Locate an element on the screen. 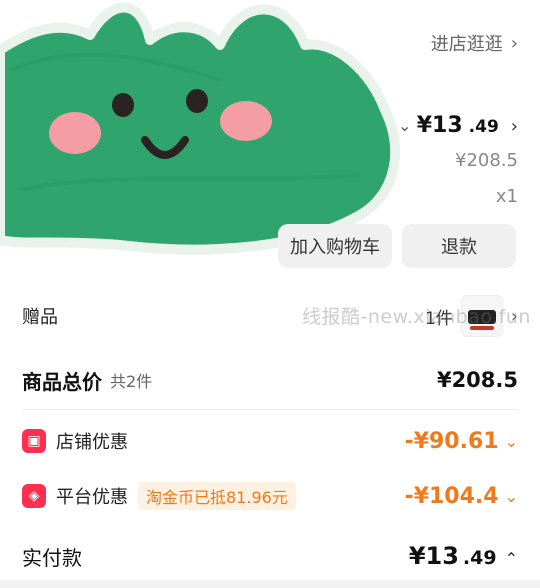 Image resolution: width=540 pixels, height=588 pixels. divider is located at coordinates (270, 409).